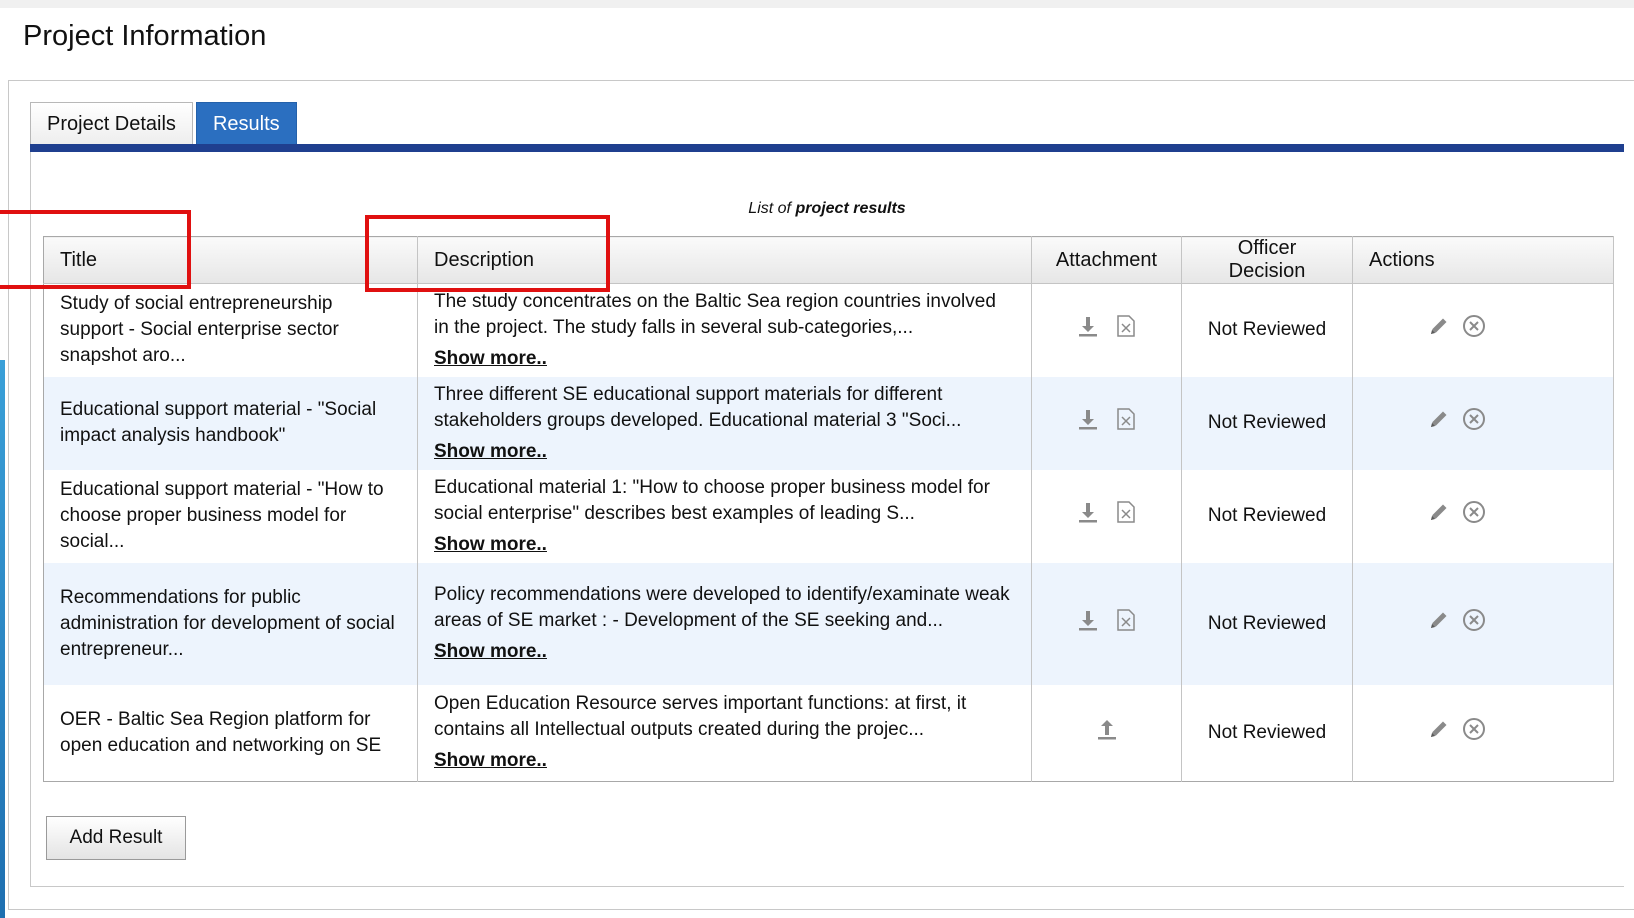 Image resolution: width=1634 pixels, height=918 pixels. I want to click on upload-icon, so click(1107, 733).